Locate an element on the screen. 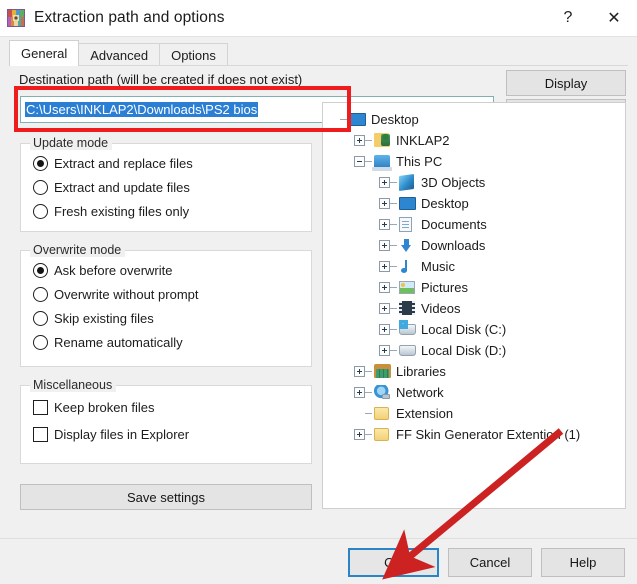  tree-item-label: Local Disk (C:) is located at coordinates (464, 329).